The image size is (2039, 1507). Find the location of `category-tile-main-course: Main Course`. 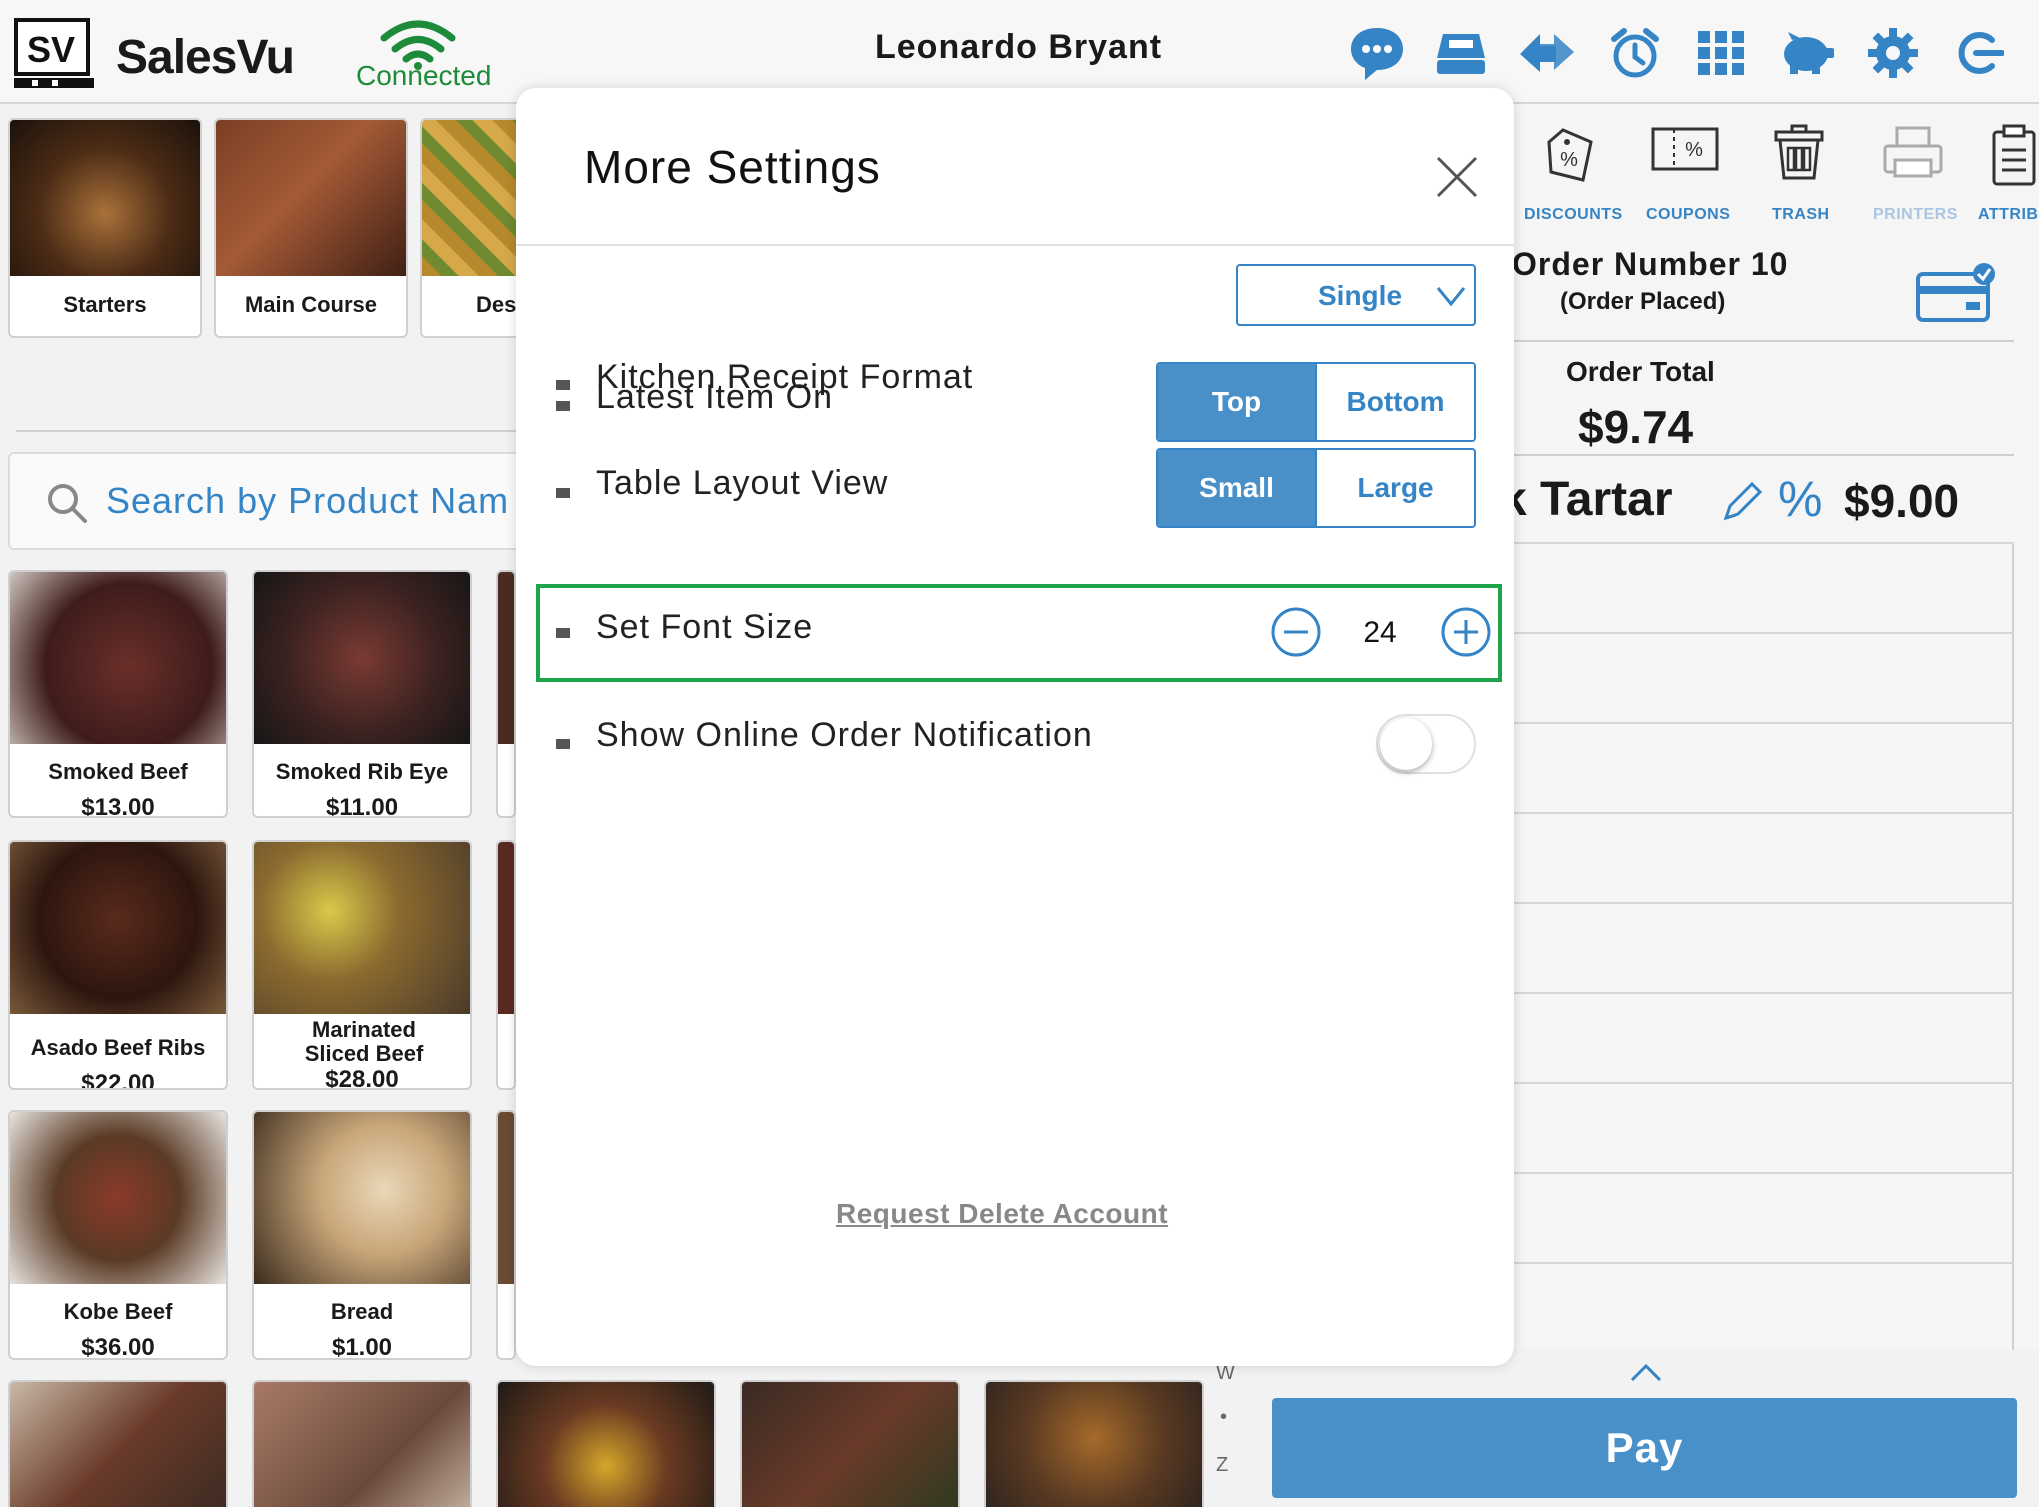

category-tile-main-course: Main Course is located at coordinates (311, 228).